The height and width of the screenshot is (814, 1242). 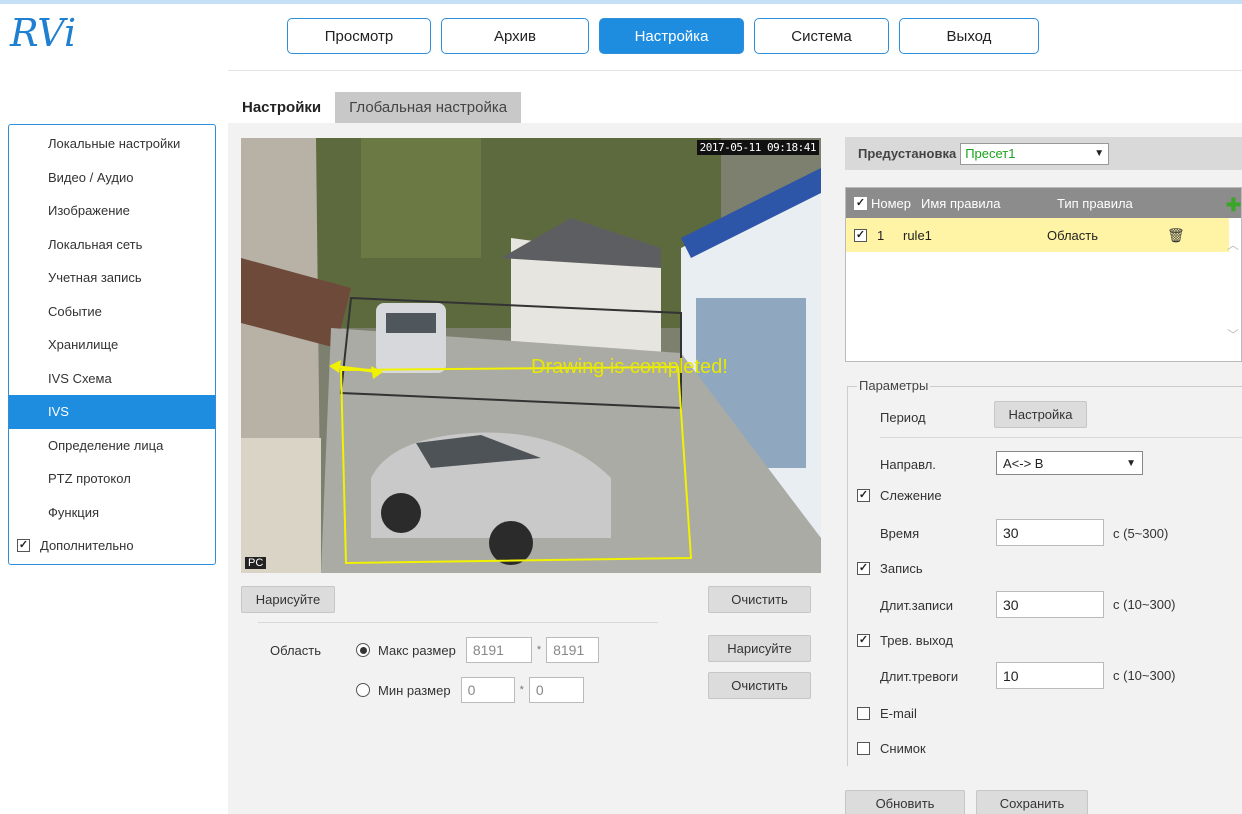 What do you see at coordinates (359, 36) in the screenshot?
I see `nav-view-button: Просмотр` at bounding box center [359, 36].